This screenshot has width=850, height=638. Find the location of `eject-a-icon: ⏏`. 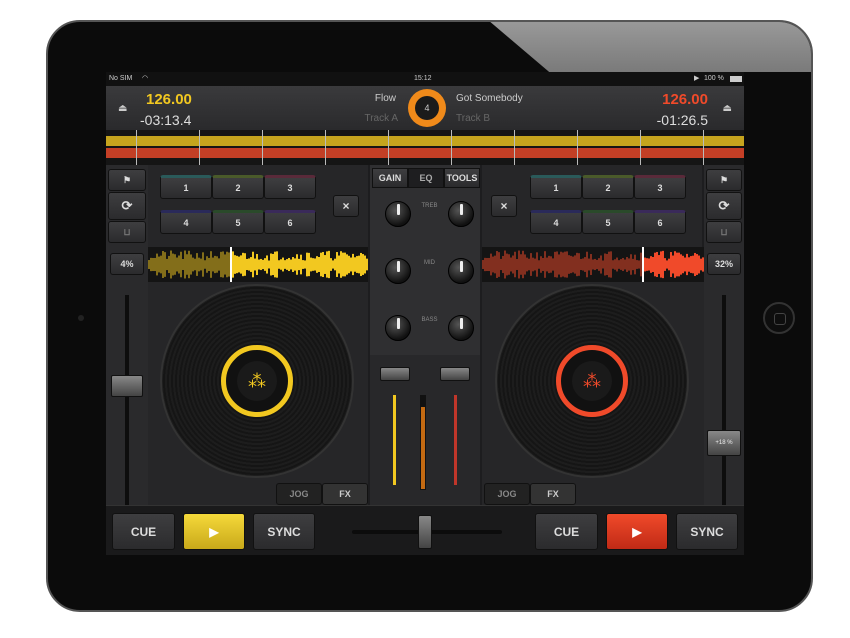

eject-a-icon: ⏏ is located at coordinates (122, 108).